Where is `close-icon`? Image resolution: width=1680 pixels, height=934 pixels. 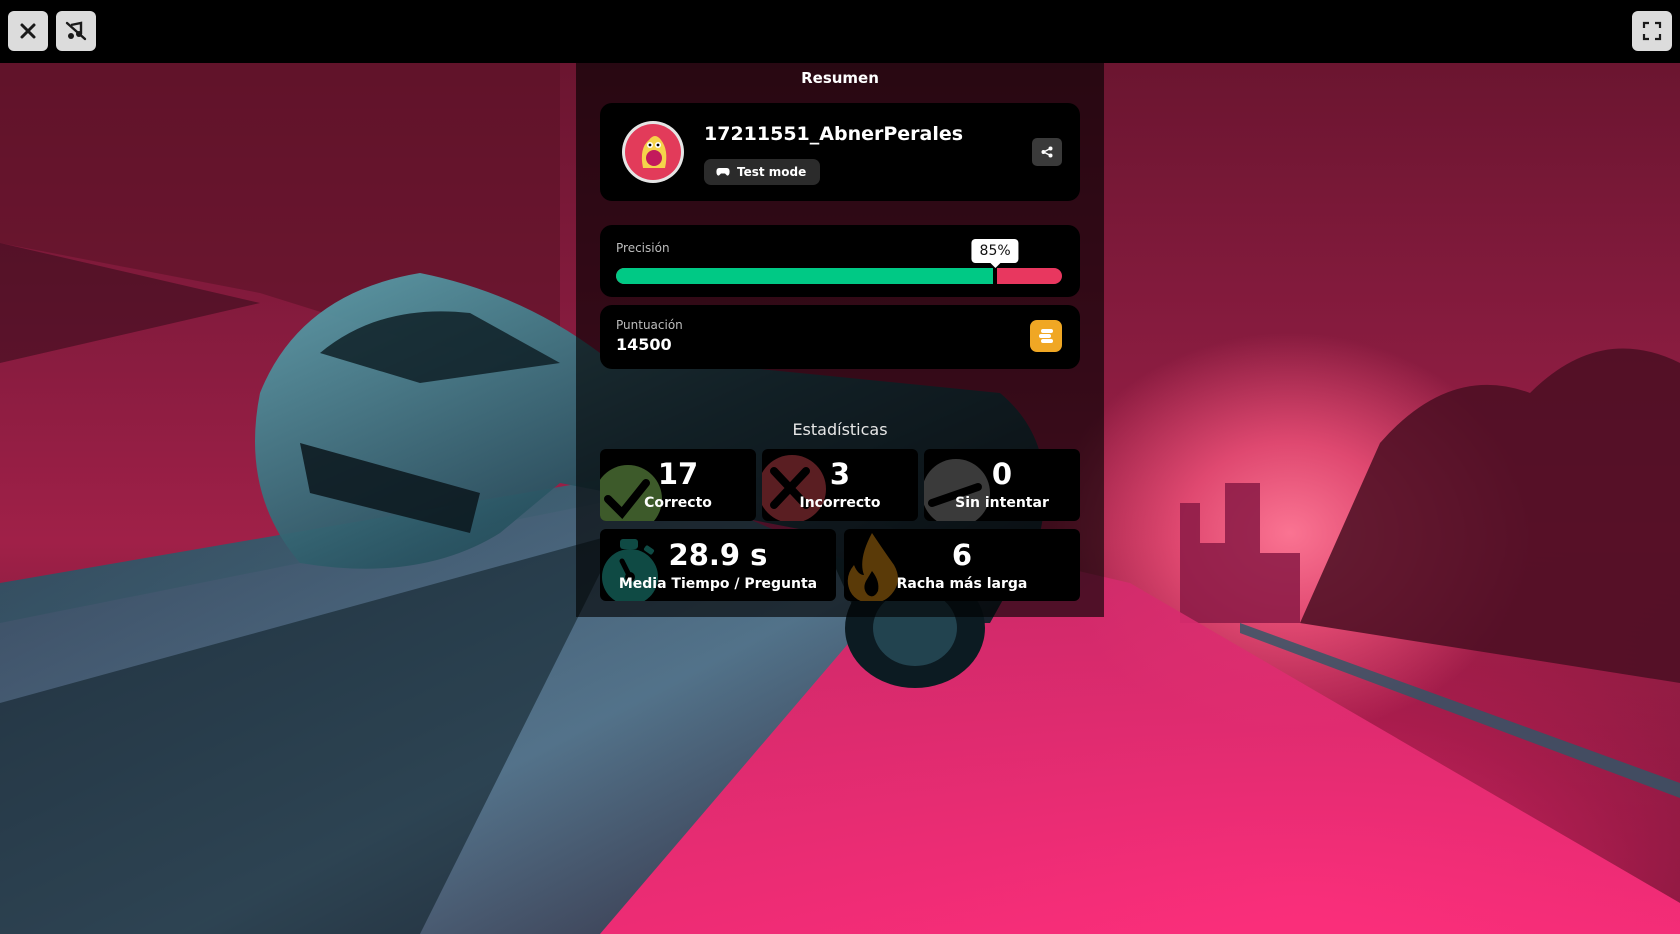 close-icon is located at coordinates (28, 31).